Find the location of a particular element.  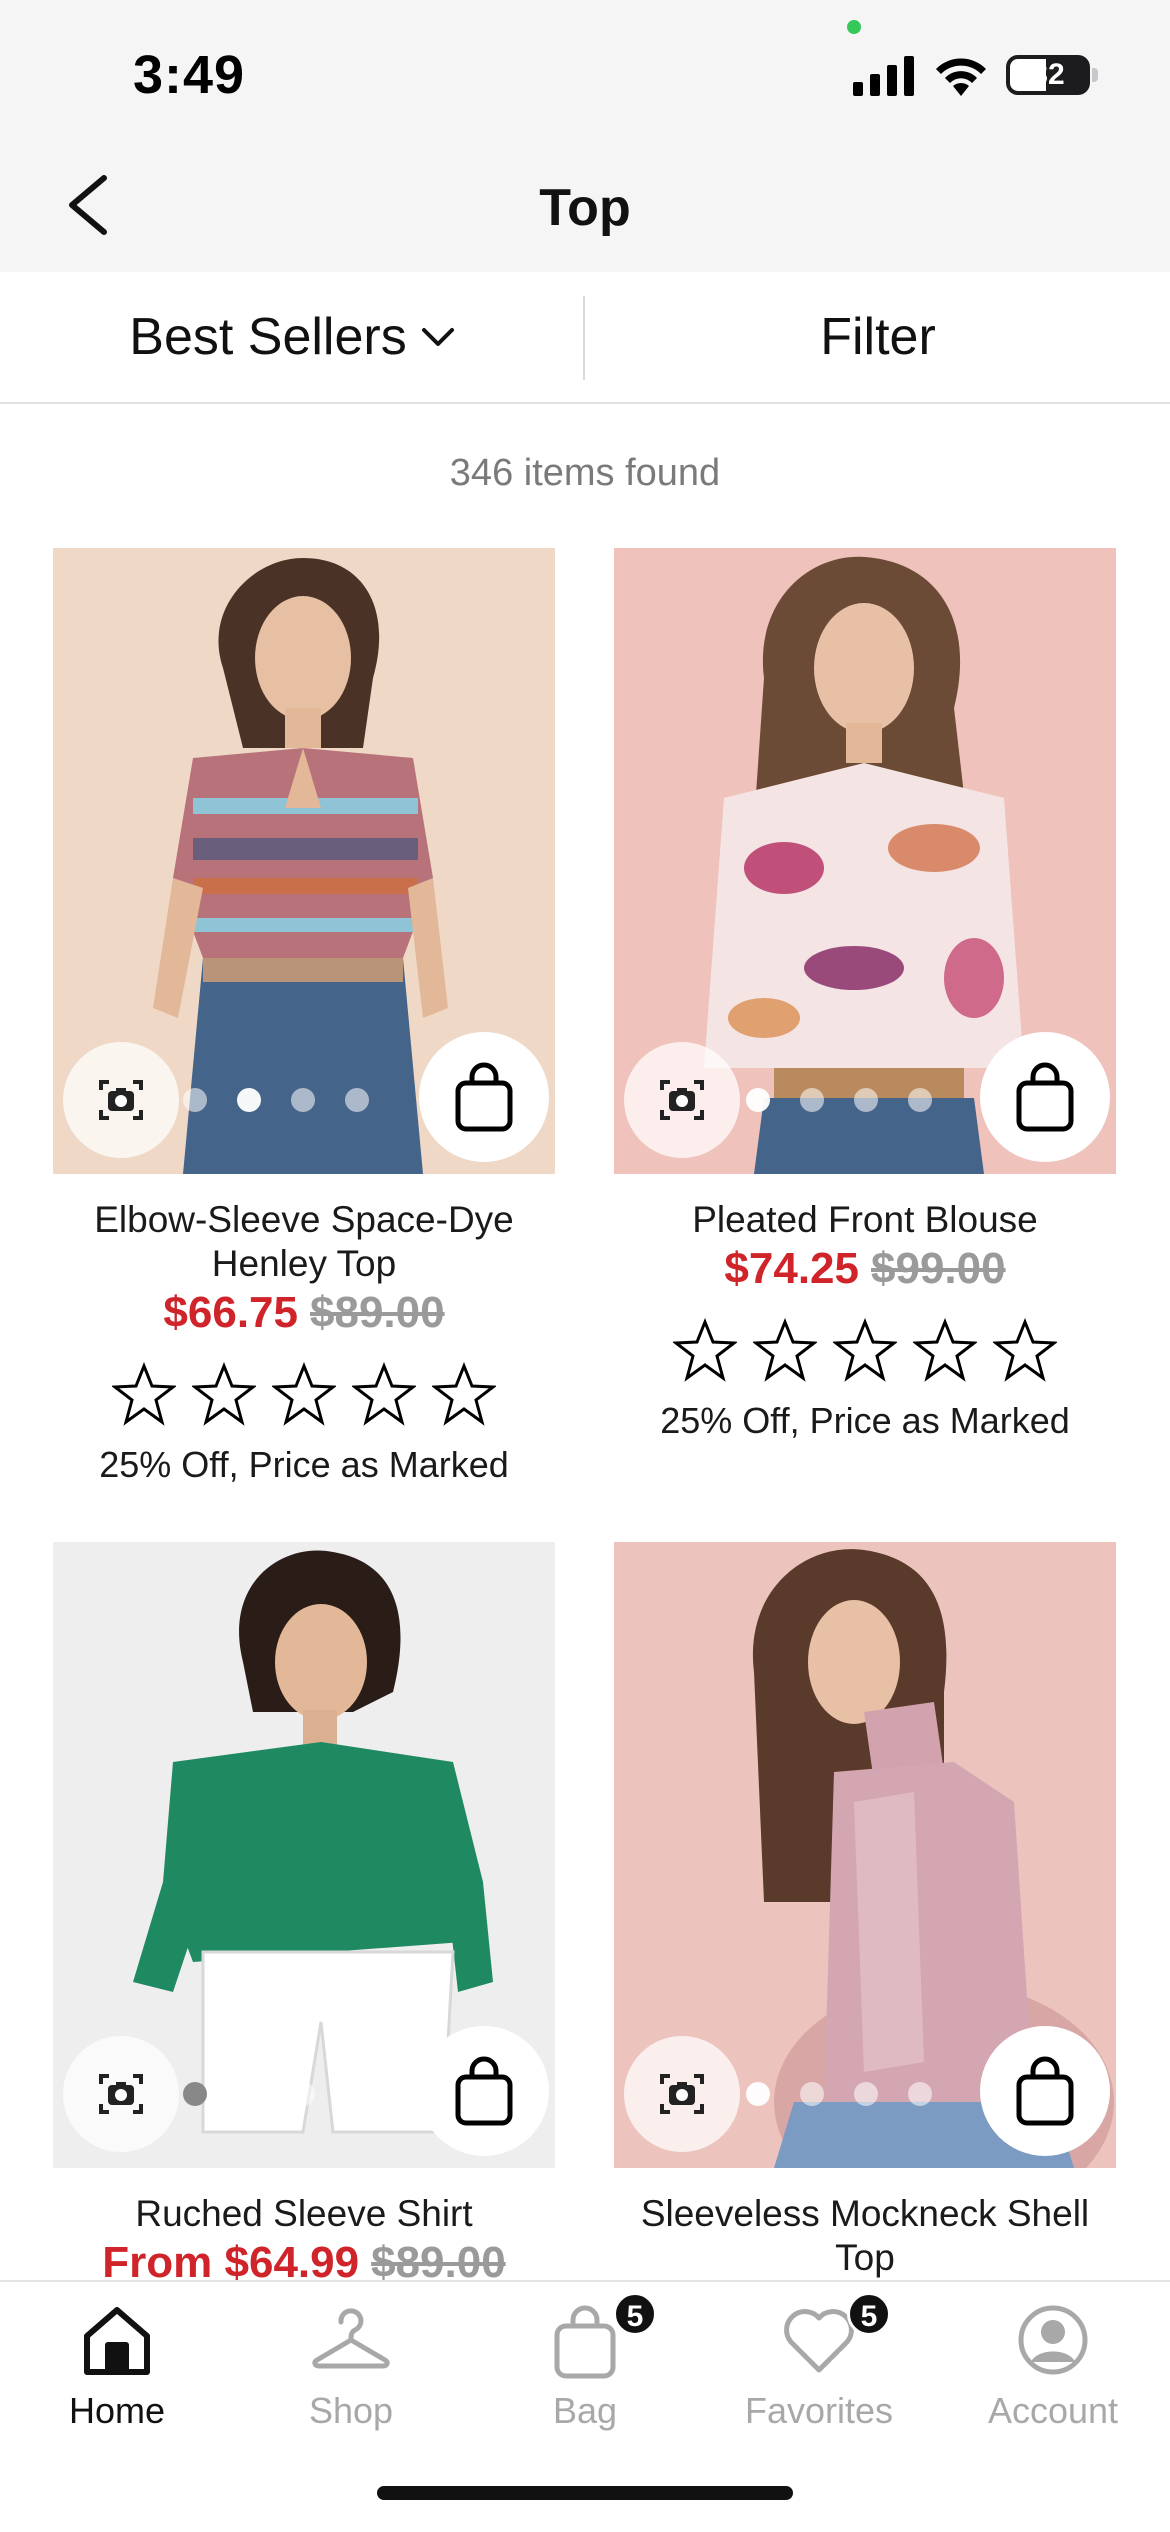

sale-price: $66.75 is located at coordinates (230, 1312).